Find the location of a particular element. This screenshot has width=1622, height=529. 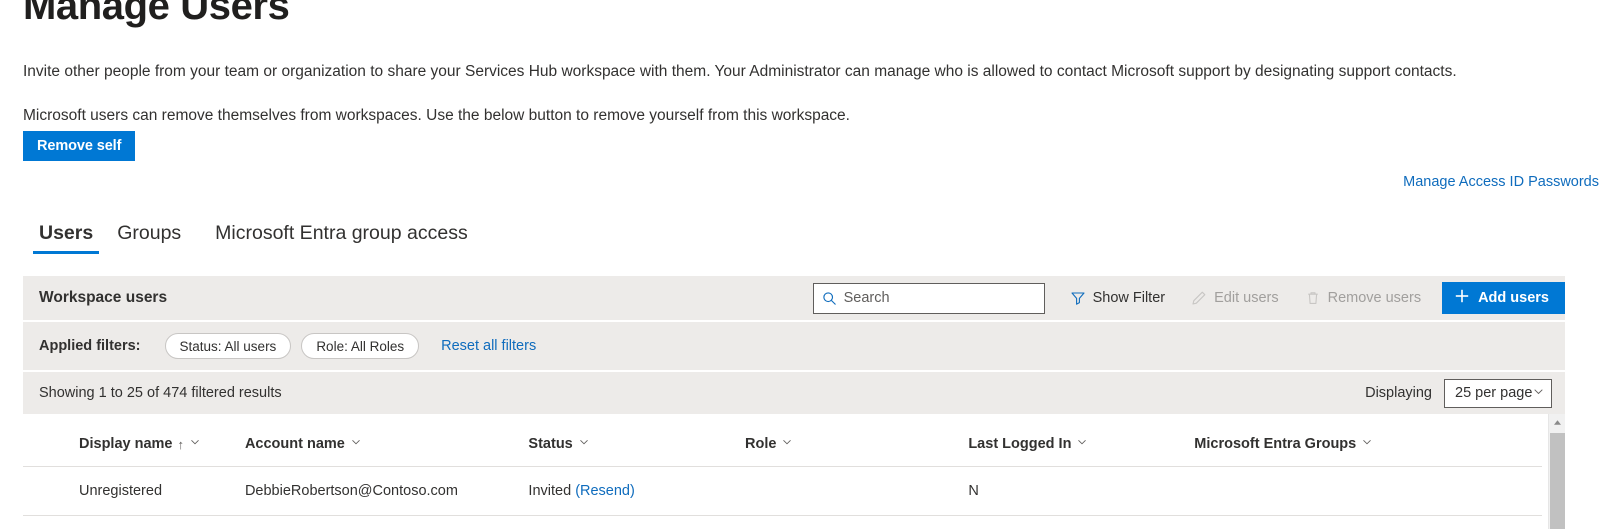

tab-entra-group-access: Microsoft Entra group access is located at coordinates (341, 238).